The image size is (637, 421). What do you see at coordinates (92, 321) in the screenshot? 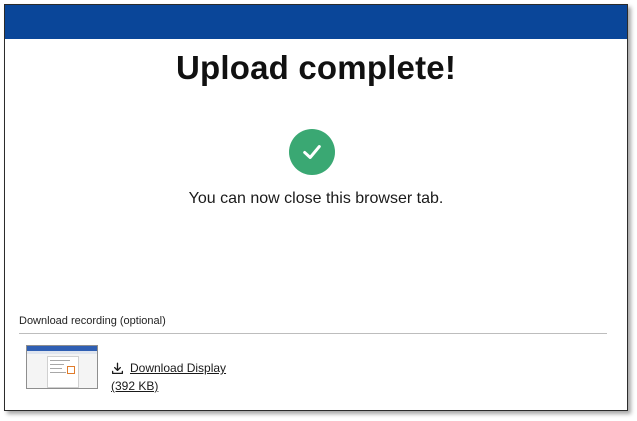
I see `download-section-label: Download recording (optional)` at bounding box center [92, 321].